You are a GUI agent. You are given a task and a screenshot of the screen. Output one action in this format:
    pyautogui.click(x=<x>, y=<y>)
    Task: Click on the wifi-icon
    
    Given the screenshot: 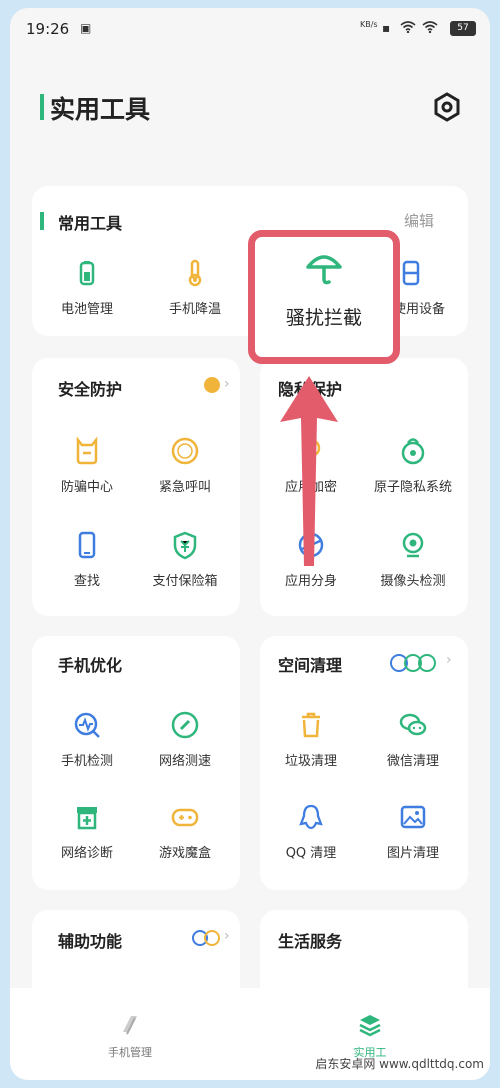 What is the action you would take?
    pyautogui.click(x=408, y=28)
    